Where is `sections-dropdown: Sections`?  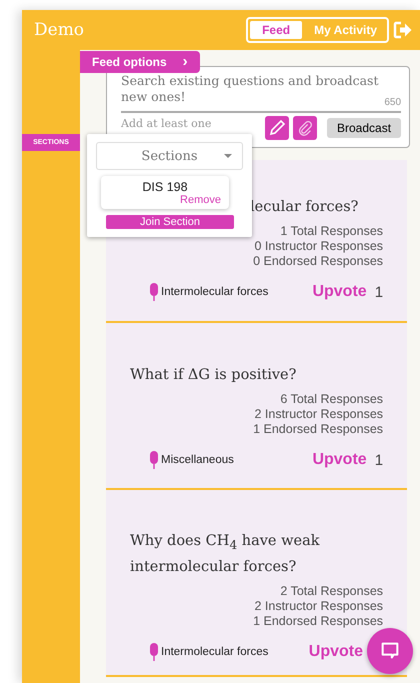 sections-dropdown: Sections is located at coordinates (169, 156).